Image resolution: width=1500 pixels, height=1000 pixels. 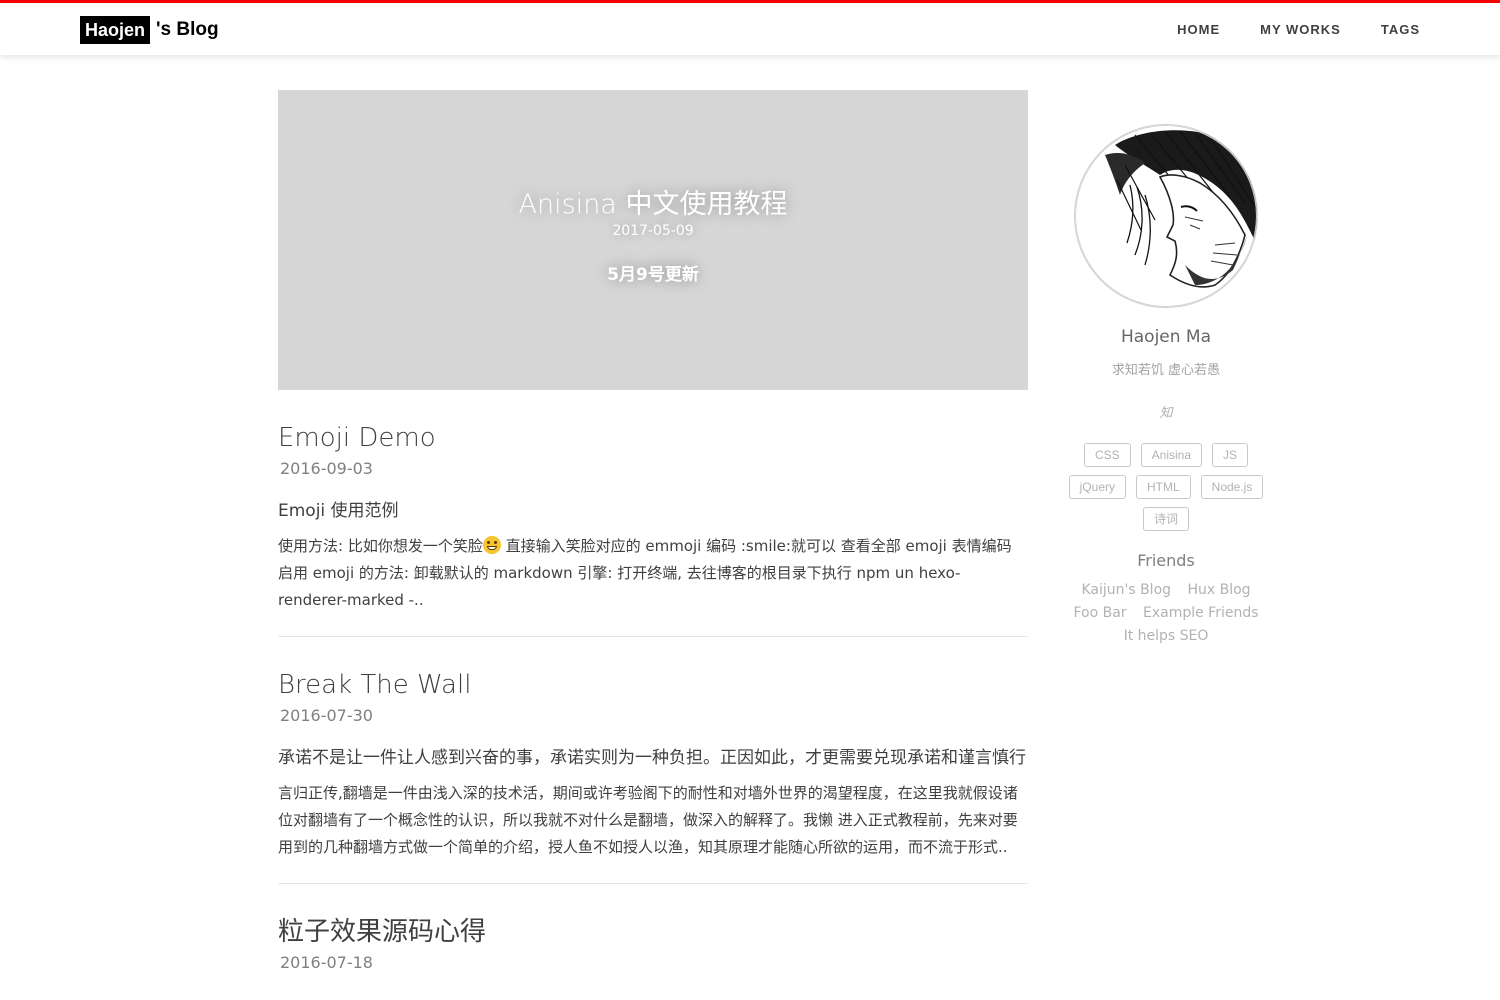 What do you see at coordinates (653, 438) in the screenshot?
I see `post-title: Emoji Demo` at bounding box center [653, 438].